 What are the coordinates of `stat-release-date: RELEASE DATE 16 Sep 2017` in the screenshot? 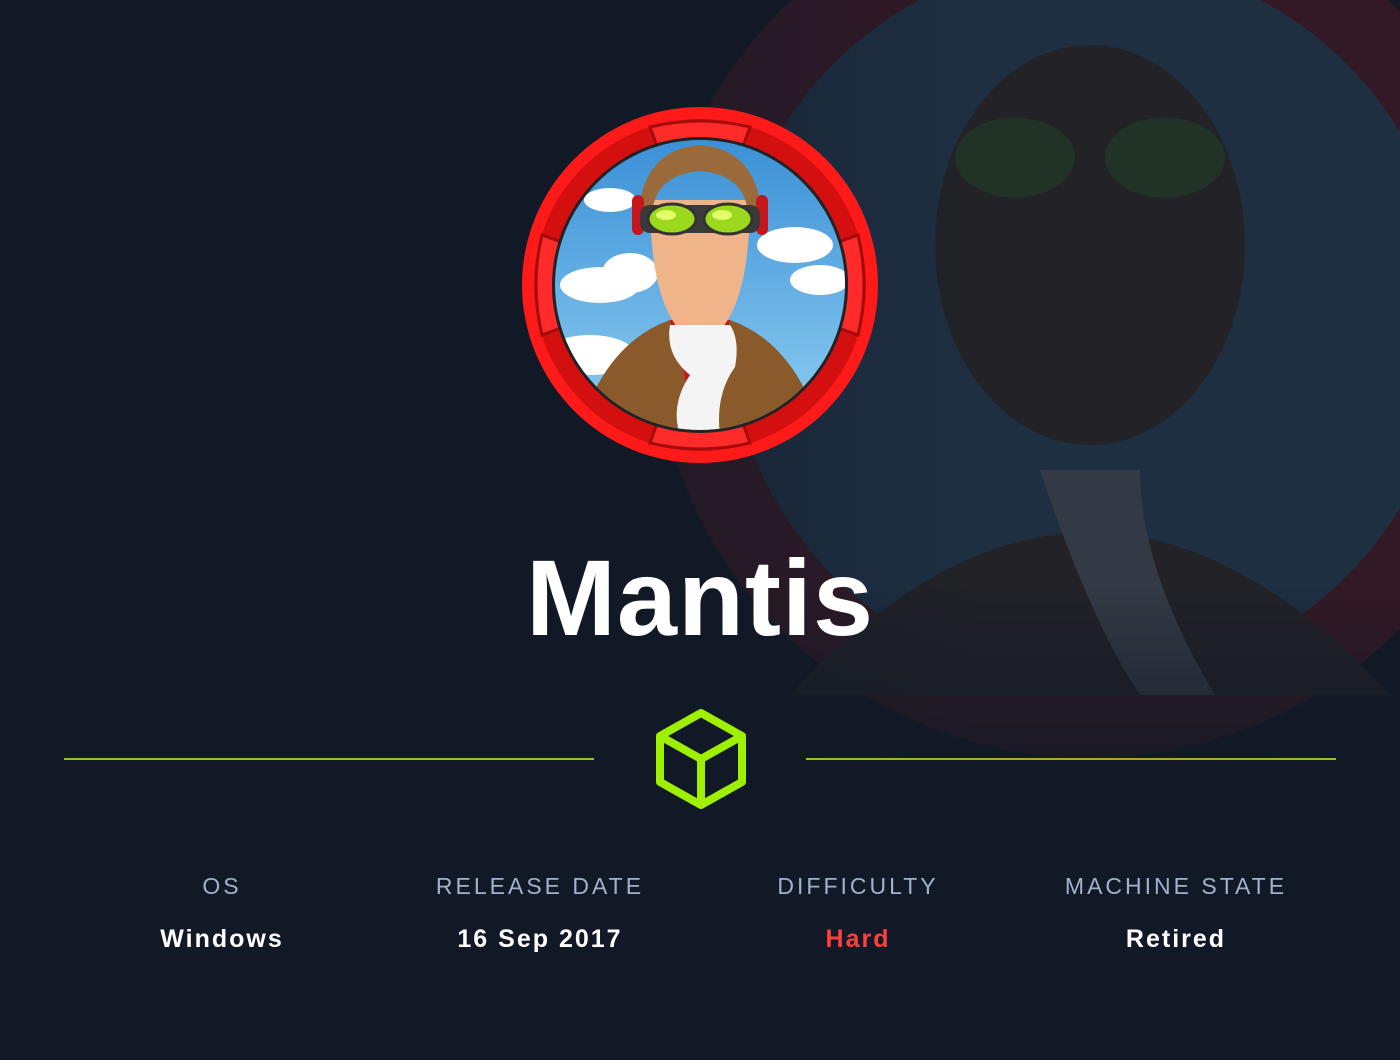 It's located at (540, 913).